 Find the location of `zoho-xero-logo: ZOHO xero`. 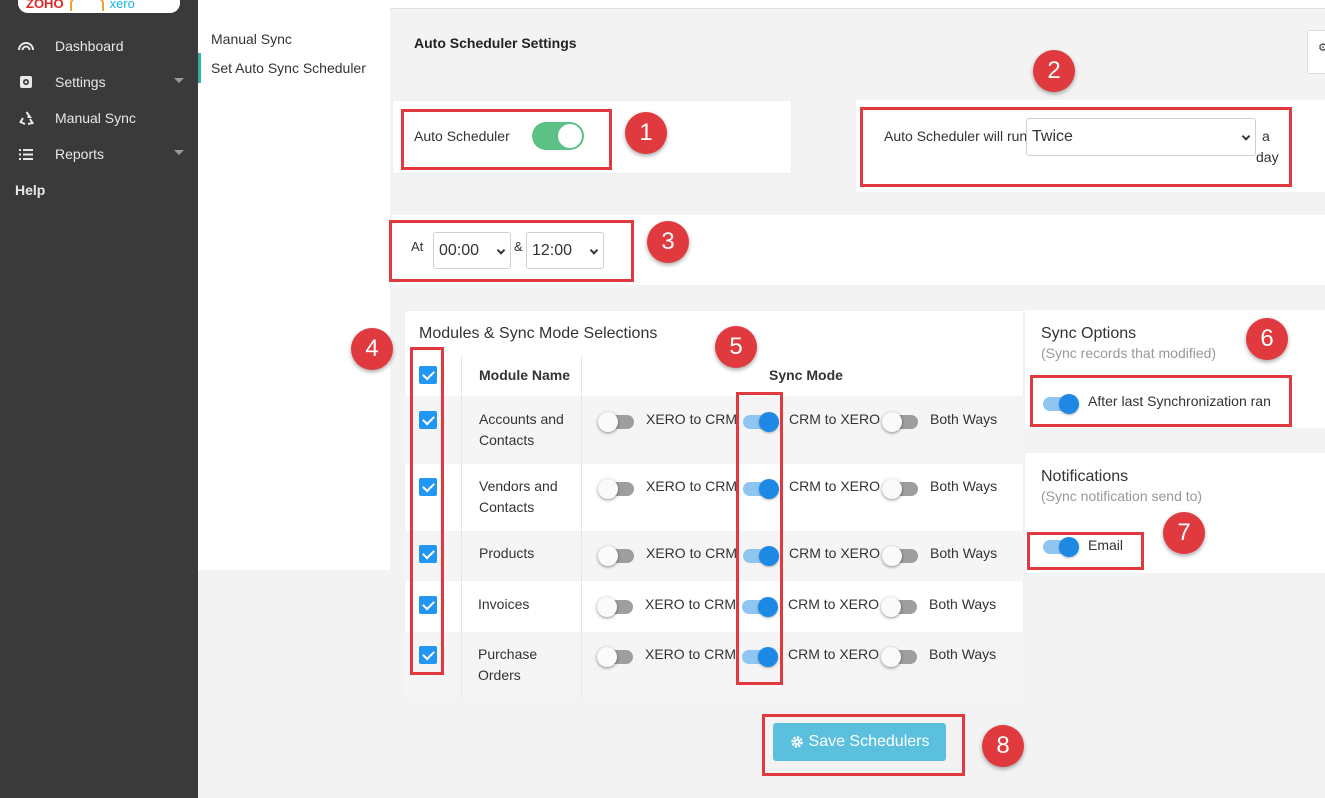

zoho-xero-logo: ZOHO xero is located at coordinates (99, 6).